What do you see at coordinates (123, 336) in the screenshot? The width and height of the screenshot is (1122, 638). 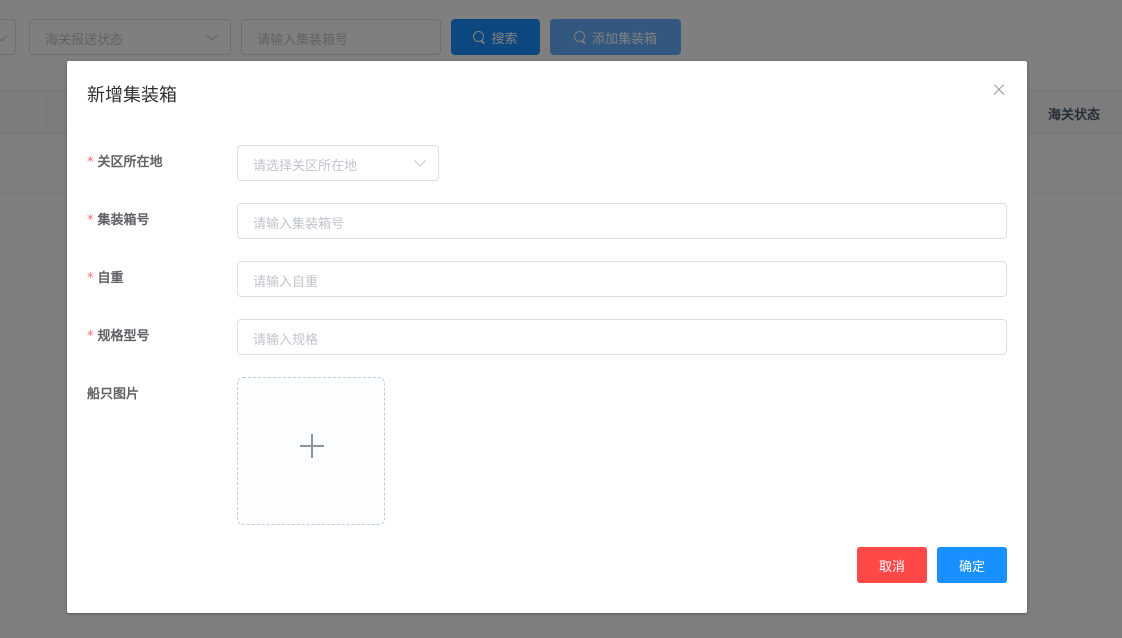 I see `spec-label-text: 规格型号` at bounding box center [123, 336].